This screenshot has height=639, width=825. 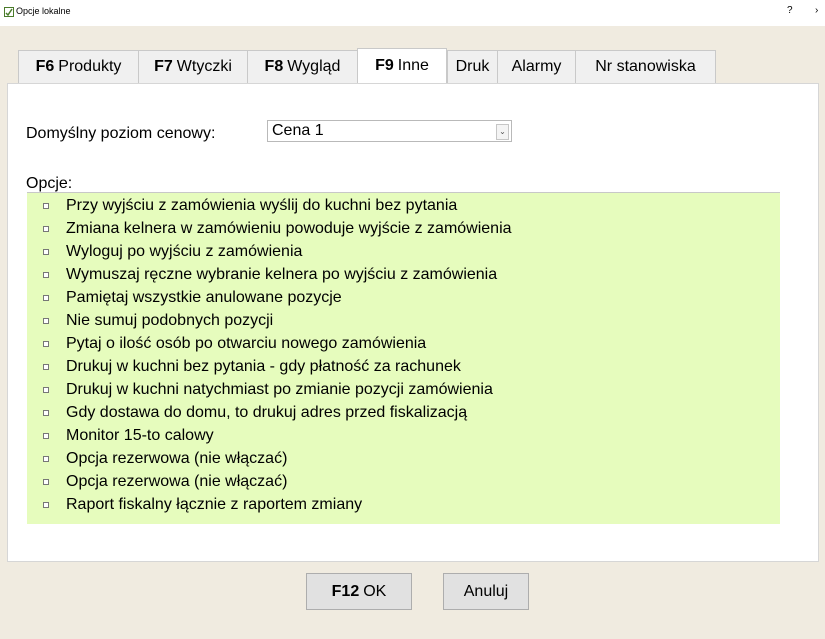 I want to click on option-item: Monitor 15-to calowy, so click(x=403, y=436).